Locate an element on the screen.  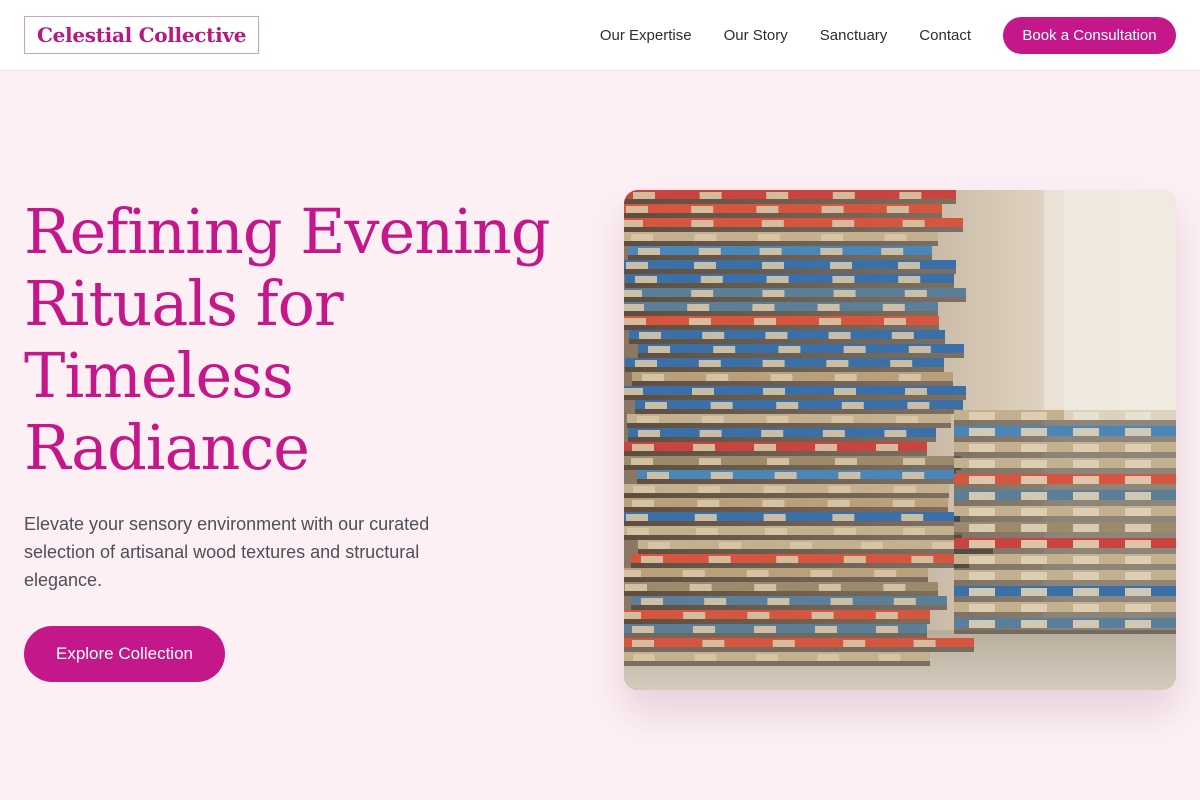
nav-link-sanctuary: Sanctuary is located at coordinates (854, 35).